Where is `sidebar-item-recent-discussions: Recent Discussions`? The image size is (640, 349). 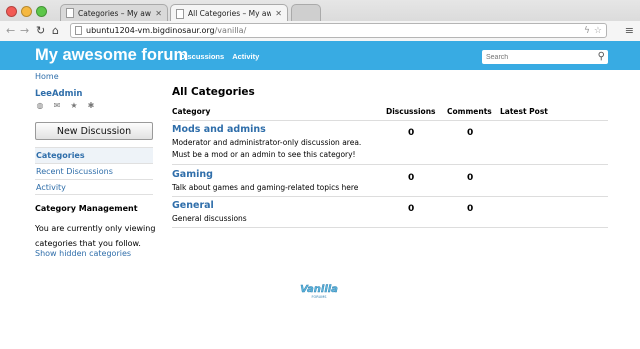 sidebar-item-recent-discussions: Recent Discussions is located at coordinates (94, 171).